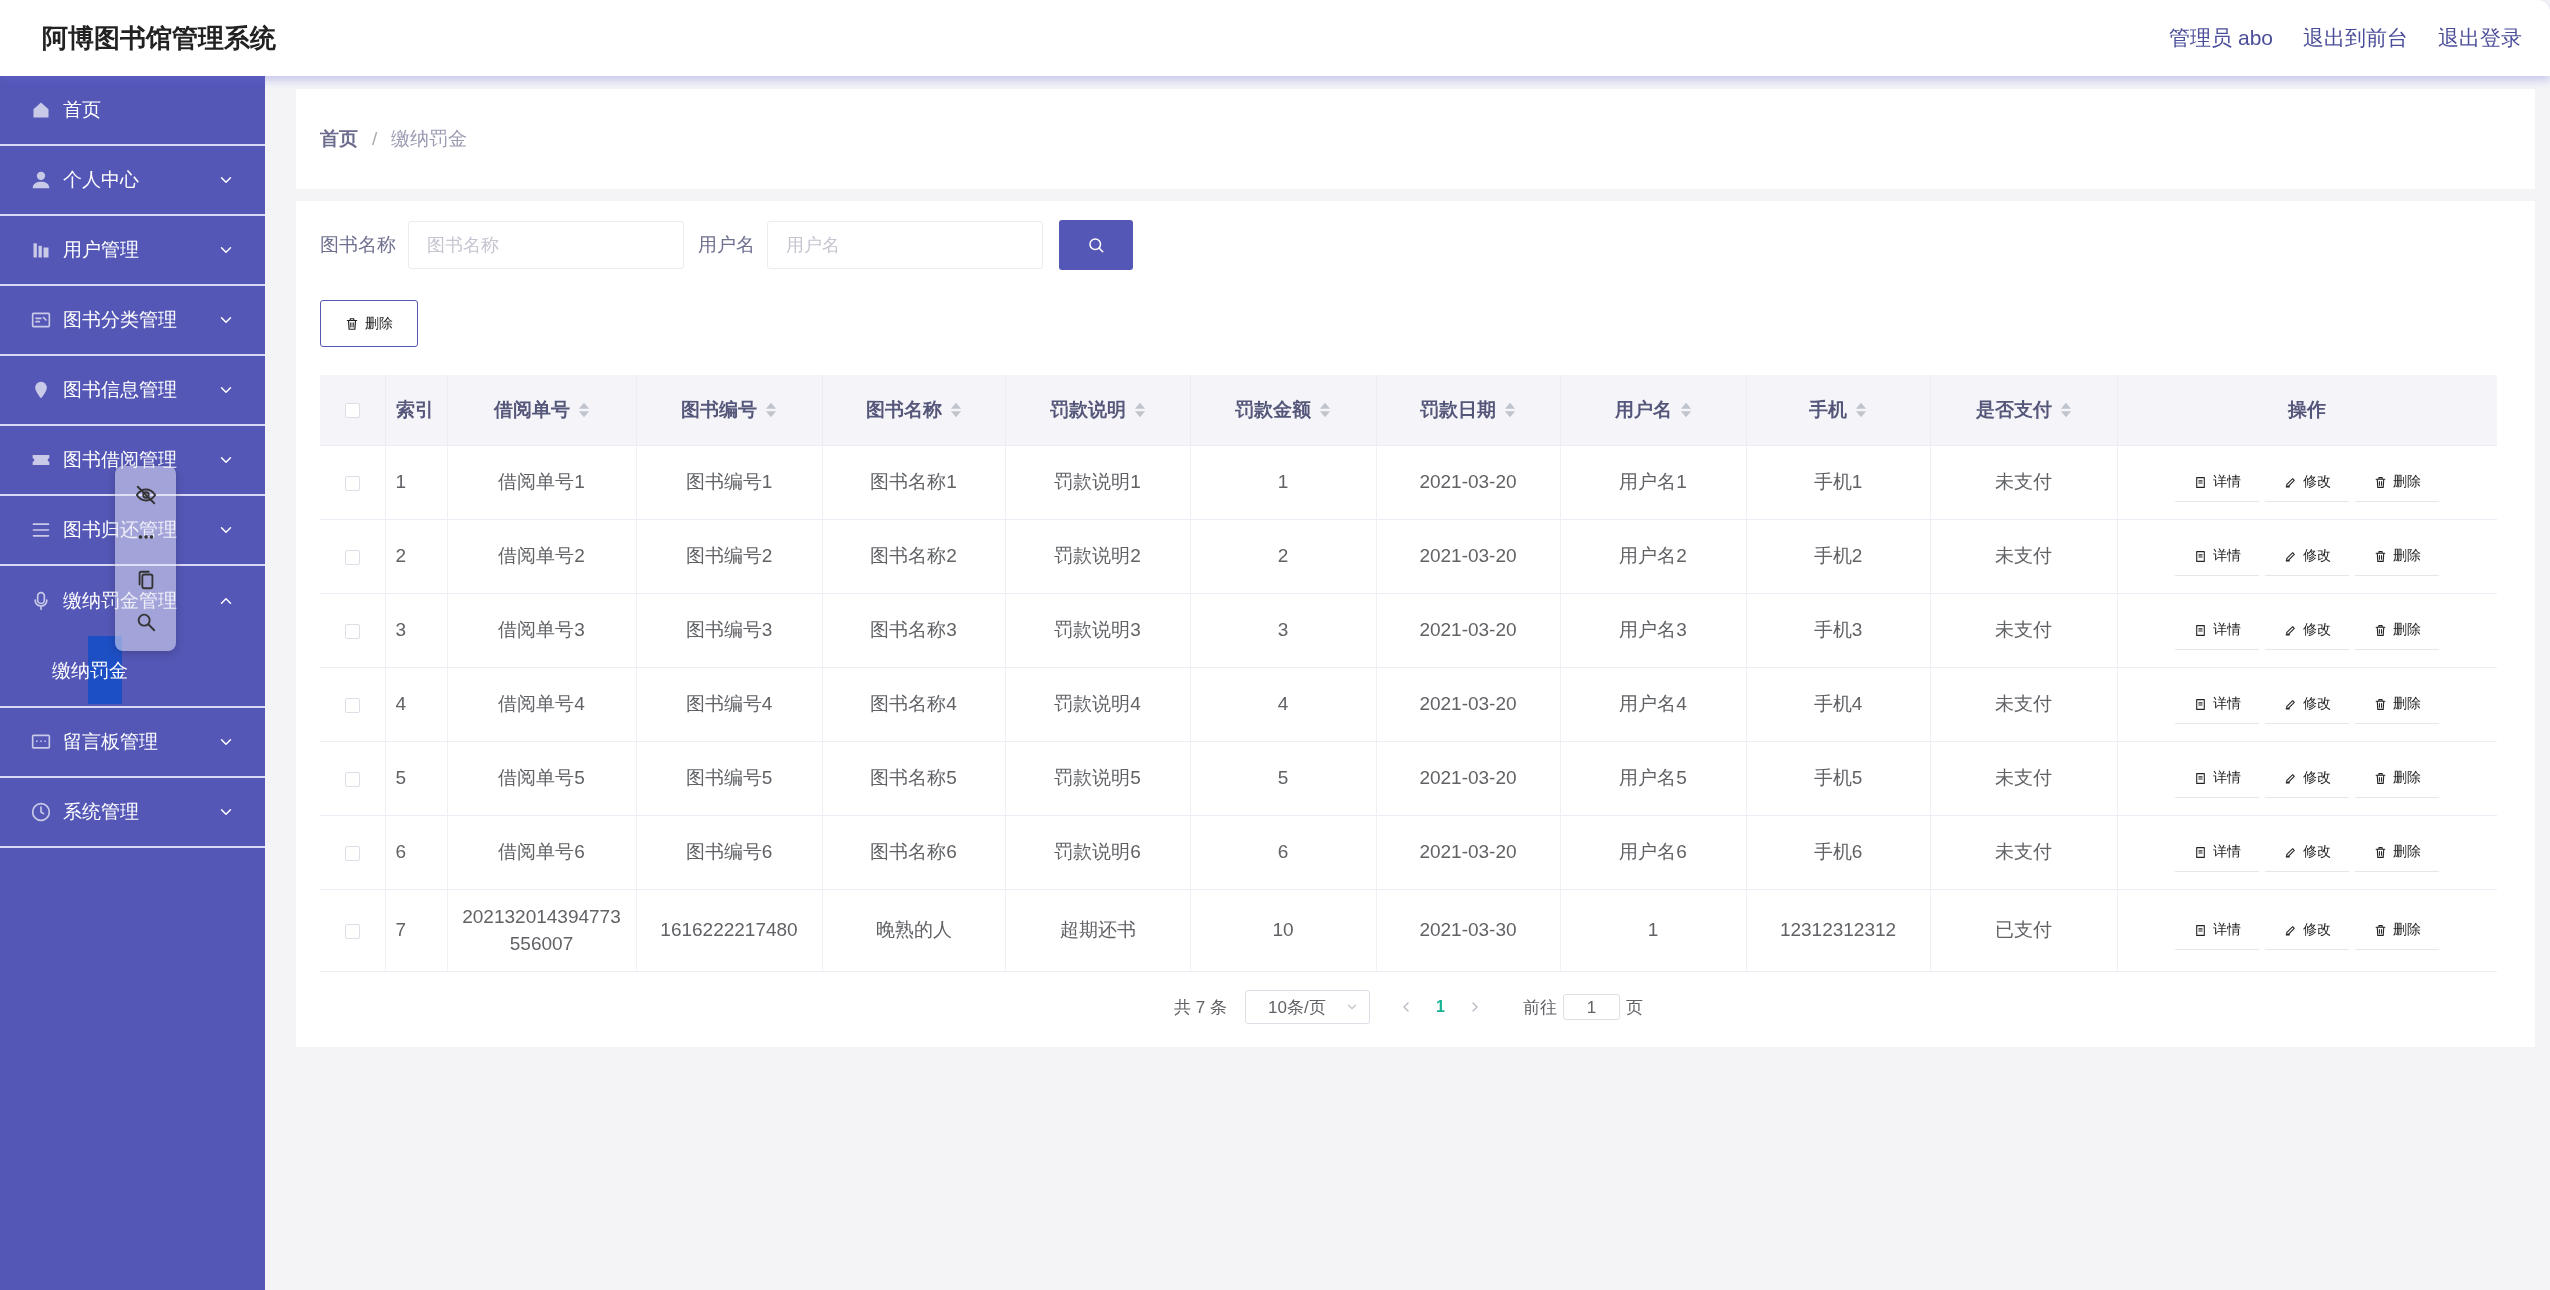 The width and height of the screenshot is (2550, 1290). Describe the element at coordinates (729, 556) in the screenshot. I see `table-cell: 图书编号2` at that location.